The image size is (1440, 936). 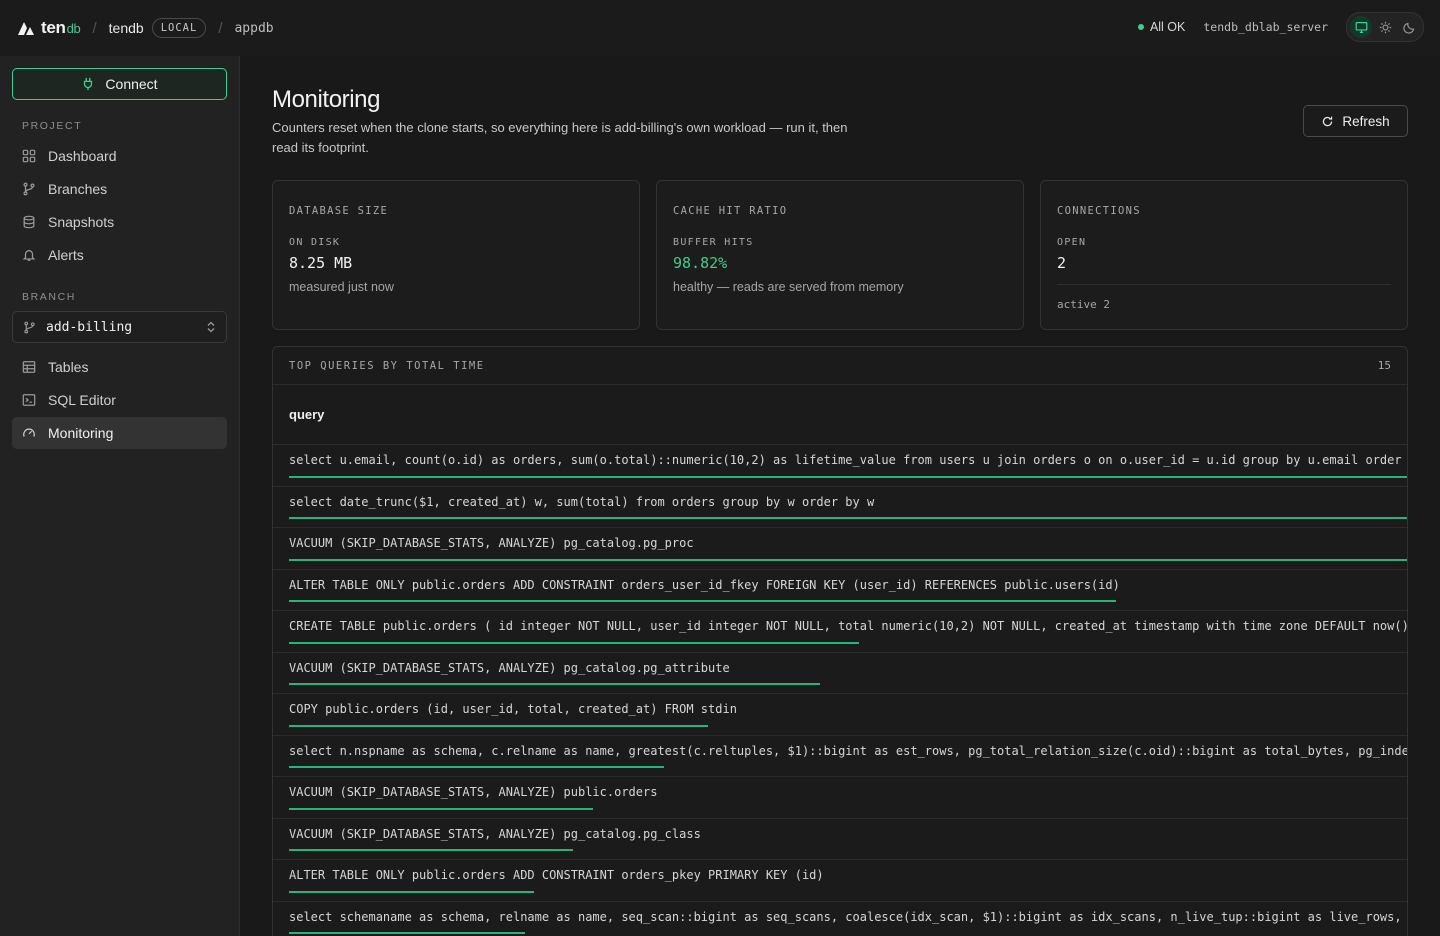 I want to click on branch-section-label: BRANCH, so click(x=49, y=297).